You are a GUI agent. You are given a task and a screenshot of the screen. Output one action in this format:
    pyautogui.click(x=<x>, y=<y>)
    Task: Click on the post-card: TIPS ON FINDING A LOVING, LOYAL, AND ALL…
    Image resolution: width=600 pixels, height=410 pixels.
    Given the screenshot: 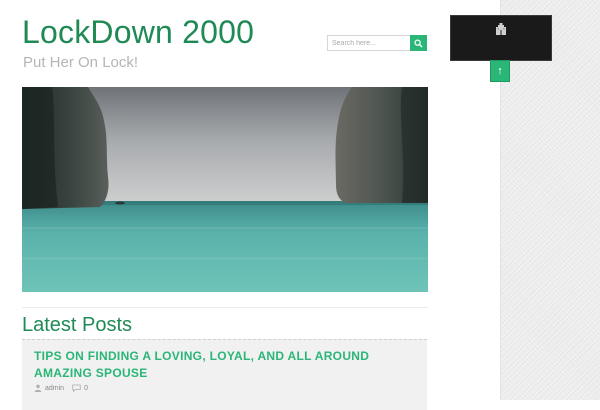 What is the action you would take?
    pyautogui.click(x=224, y=374)
    